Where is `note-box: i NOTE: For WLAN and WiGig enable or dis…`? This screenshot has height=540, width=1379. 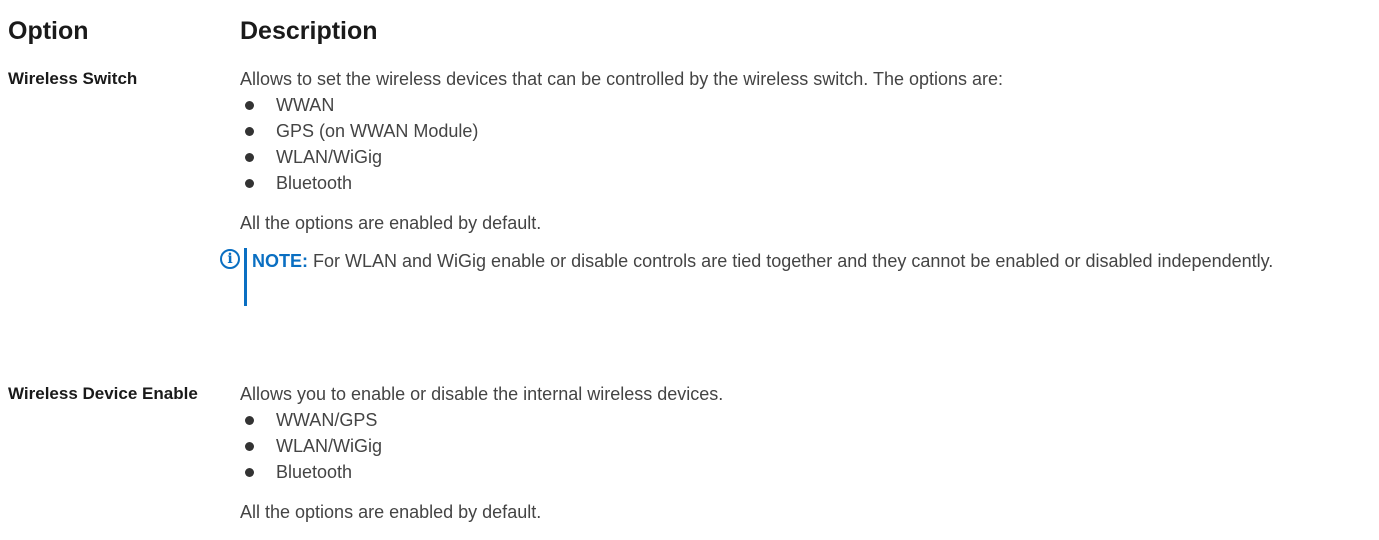 note-box: i NOTE: For WLAN and WiGig enable or dis… is located at coordinates (799, 277).